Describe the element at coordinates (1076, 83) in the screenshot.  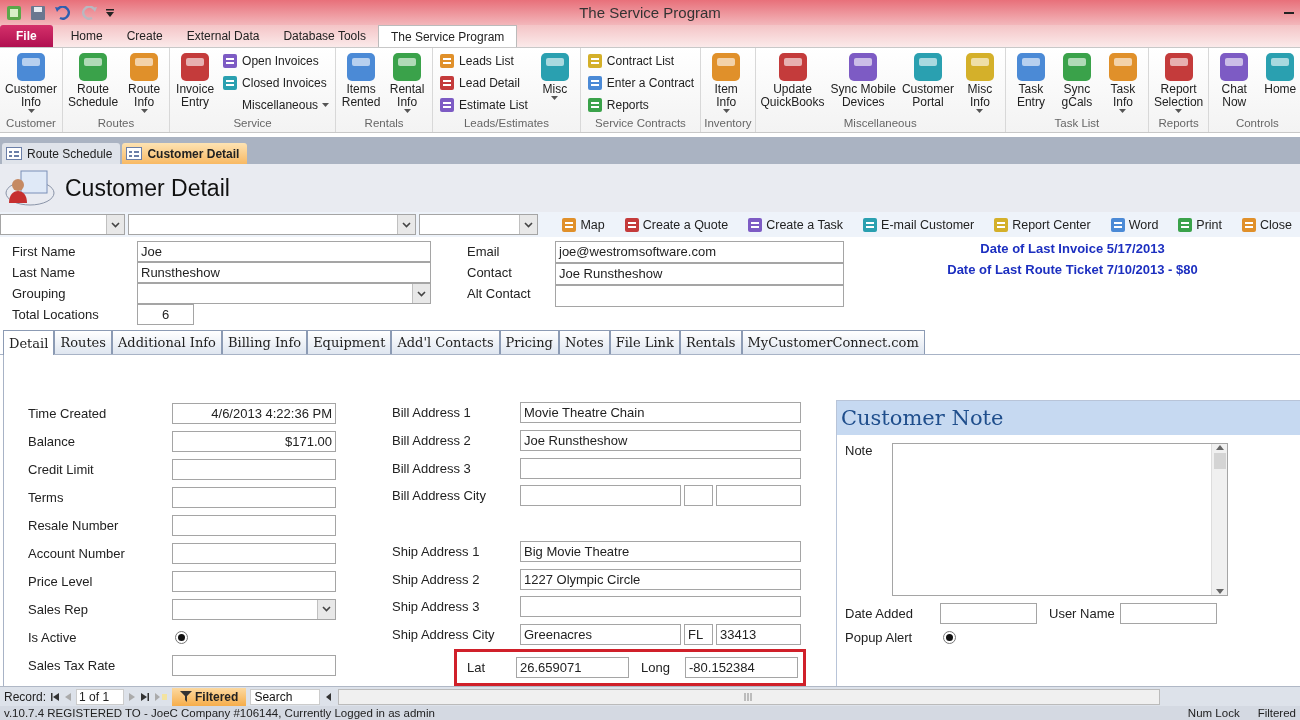
I see `ribbon-button: Sync gCals` at that location.